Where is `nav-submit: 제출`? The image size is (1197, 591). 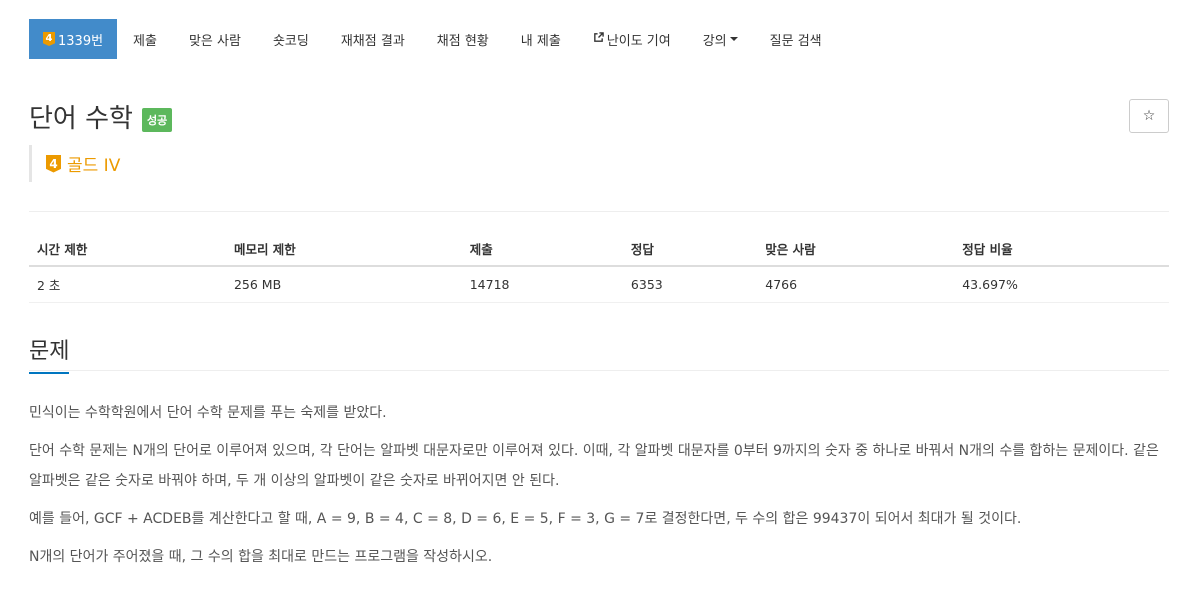 nav-submit: 제출 is located at coordinates (145, 39).